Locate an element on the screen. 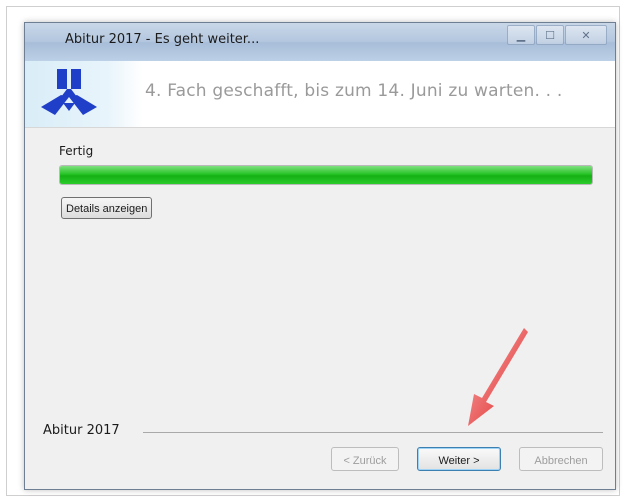  minimize-button: ▁ is located at coordinates (521, 35).